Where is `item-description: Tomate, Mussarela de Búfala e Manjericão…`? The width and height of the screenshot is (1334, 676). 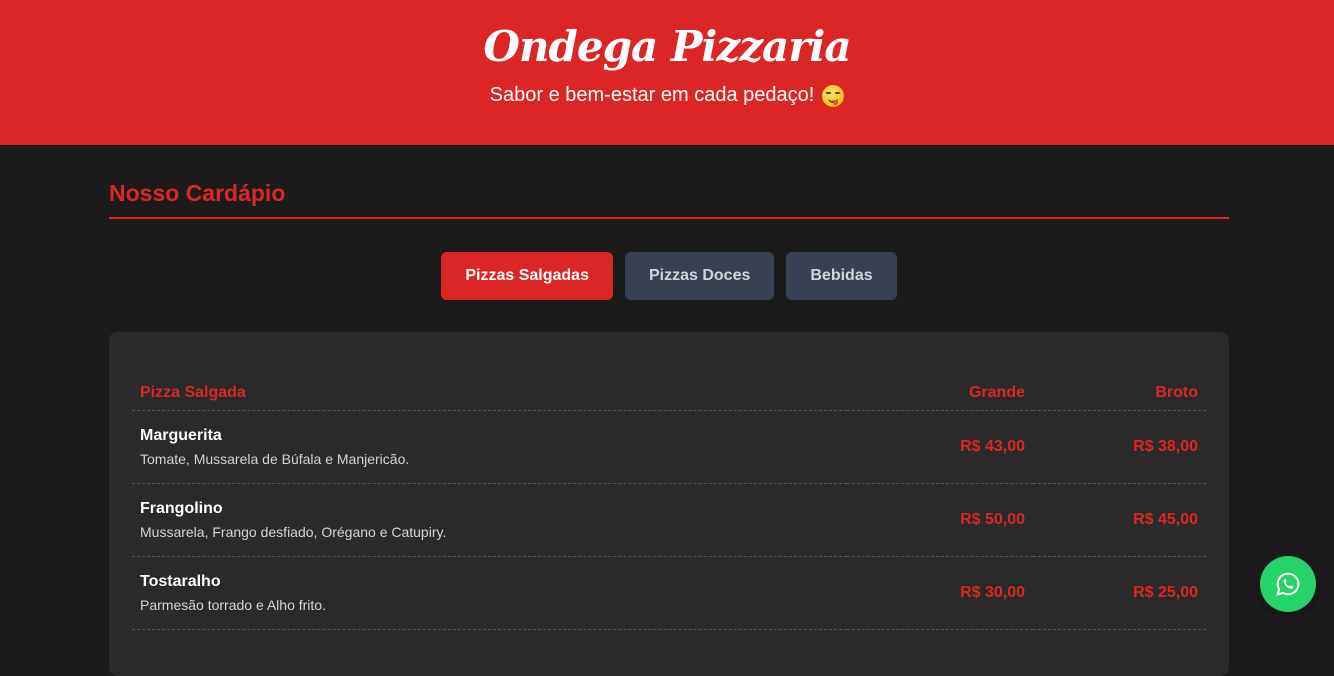 item-description: Tomate, Mussarela de Búfala e Manjericão… is located at coordinates (275, 459).